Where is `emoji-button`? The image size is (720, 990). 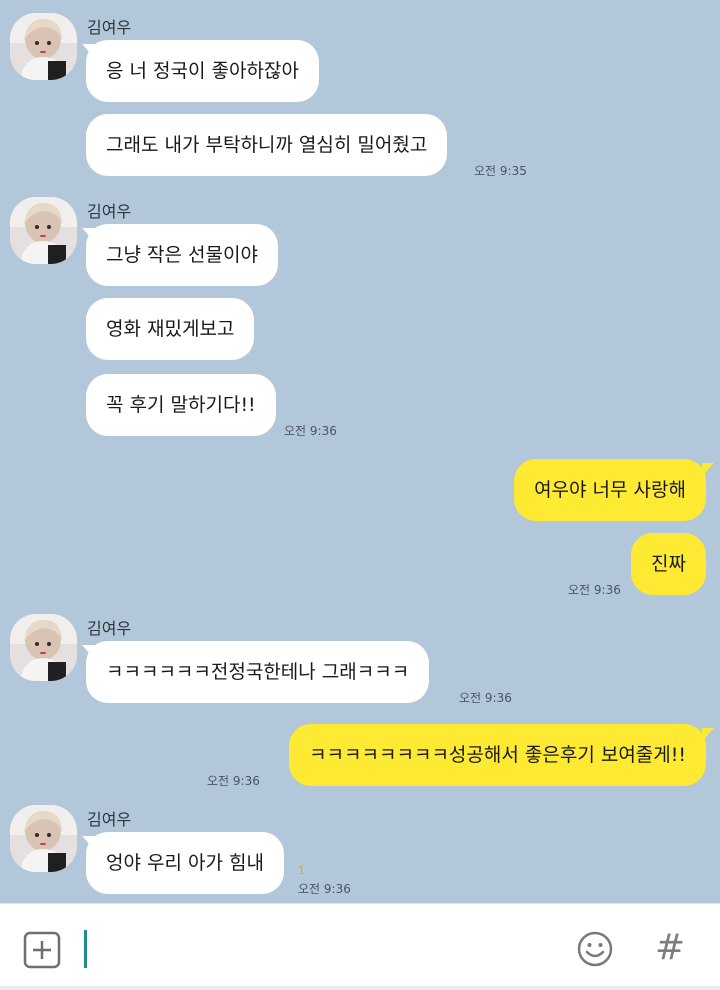
emoji-button is located at coordinates (595, 949).